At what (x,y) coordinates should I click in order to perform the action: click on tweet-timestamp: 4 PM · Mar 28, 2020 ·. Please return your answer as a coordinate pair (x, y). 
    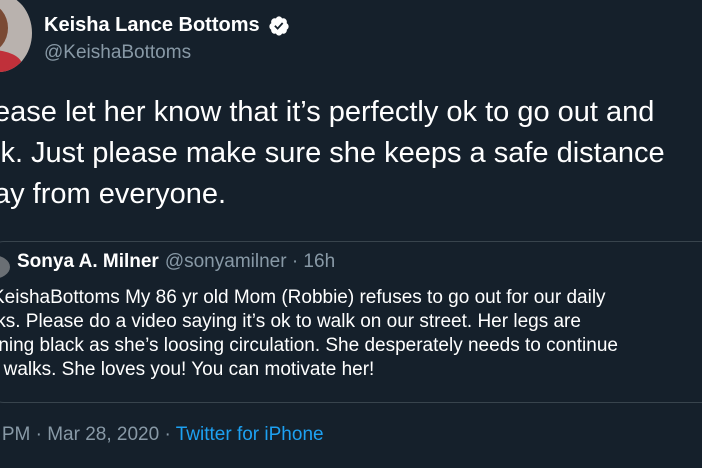
    Looking at the image, I should click on (88, 434).